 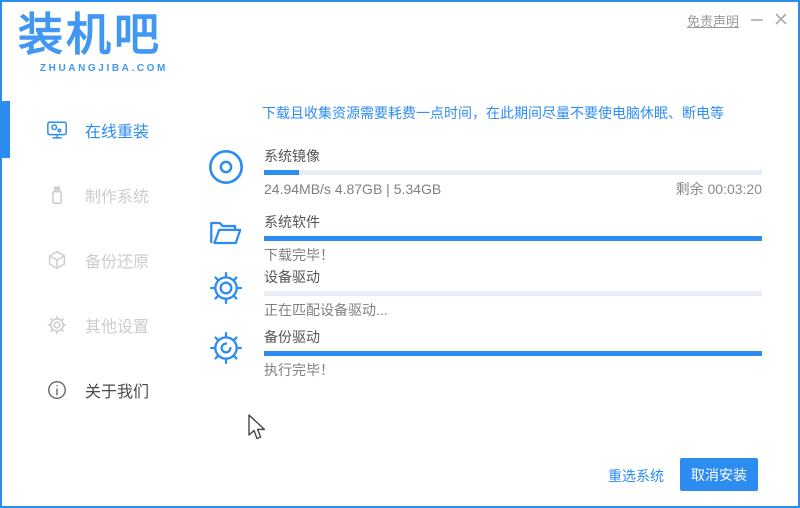 I want to click on sidebar-item-make-system: 制作系统, so click(x=97, y=194).